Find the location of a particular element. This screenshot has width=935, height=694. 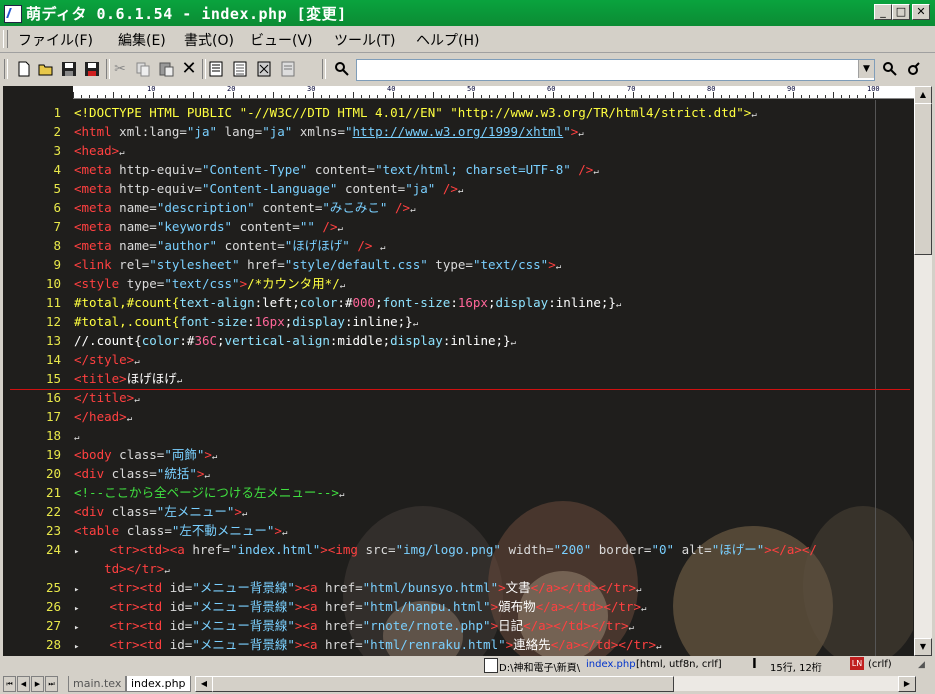

tab-first-button: ⏮ is located at coordinates (9, 684).